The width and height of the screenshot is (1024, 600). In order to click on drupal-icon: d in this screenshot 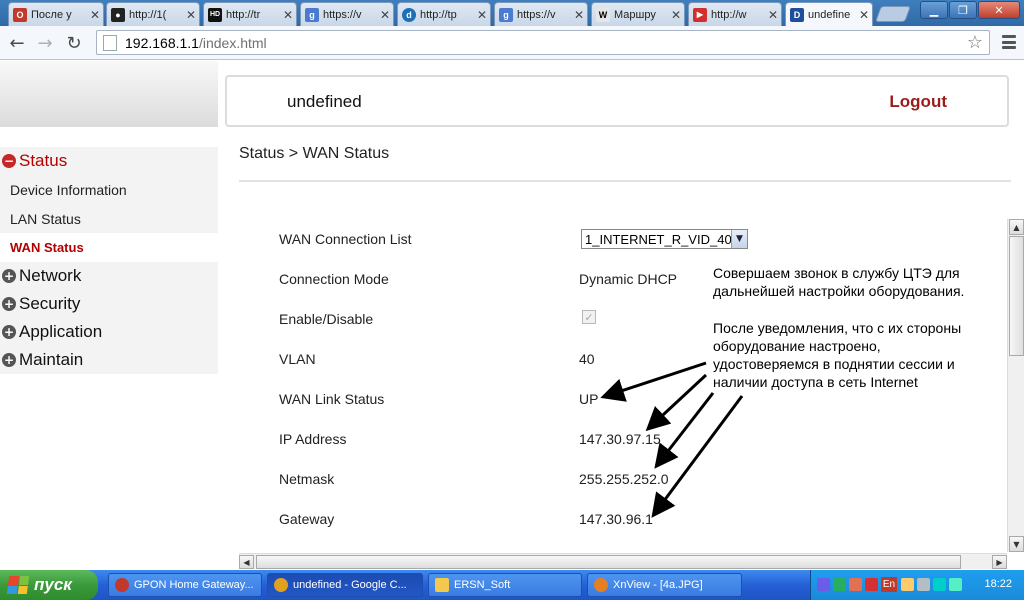, I will do `click(409, 14)`.